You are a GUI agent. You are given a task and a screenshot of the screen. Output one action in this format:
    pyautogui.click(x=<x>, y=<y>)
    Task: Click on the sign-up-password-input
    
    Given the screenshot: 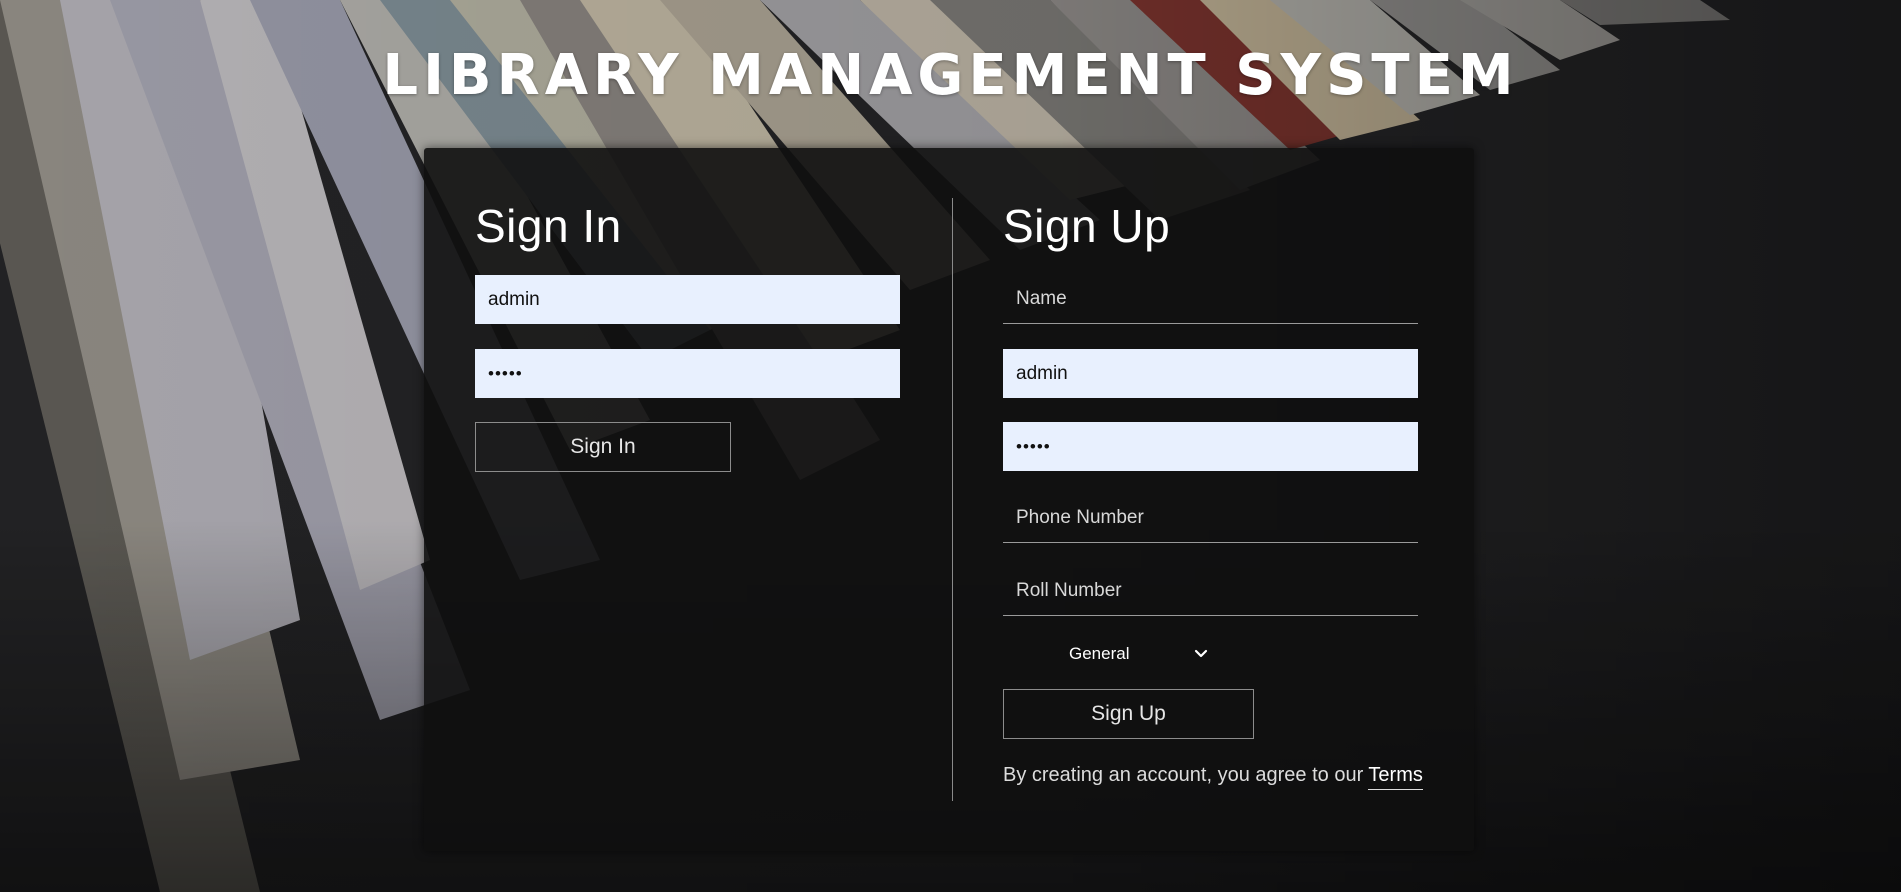 What is the action you would take?
    pyautogui.click(x=1210, y=446)
    